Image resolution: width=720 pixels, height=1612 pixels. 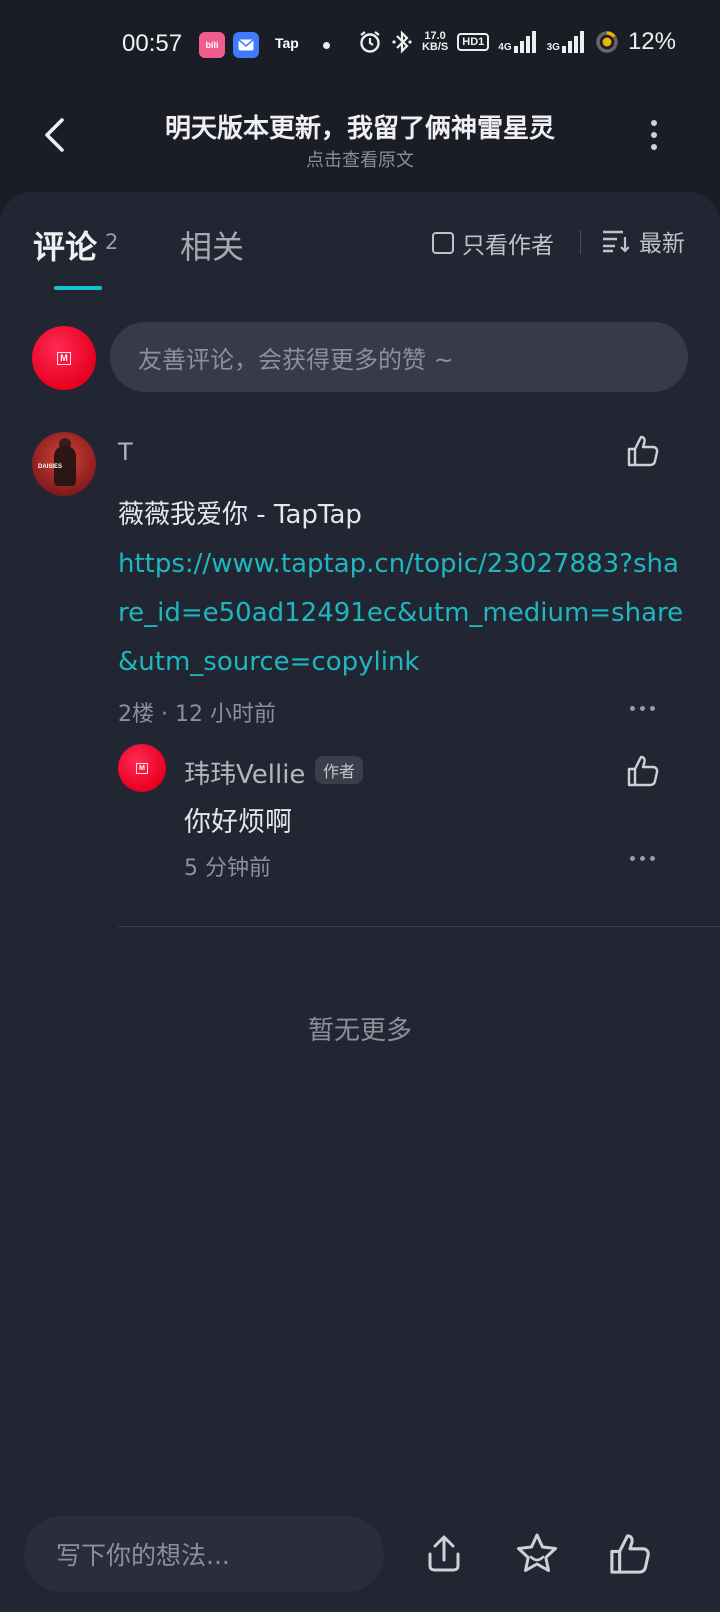 I want to click on bilibili-app-icon: bili, so click(x=212, y=45).